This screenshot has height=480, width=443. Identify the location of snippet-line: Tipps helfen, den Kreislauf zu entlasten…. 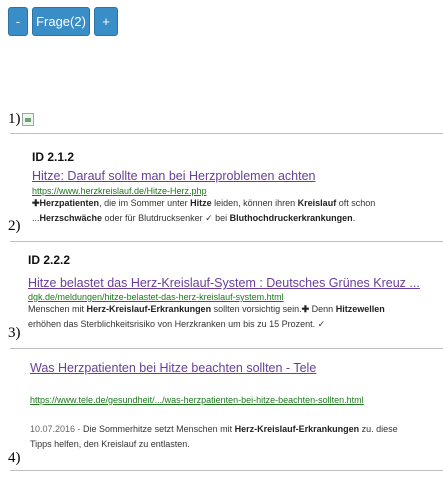
(110, 444).